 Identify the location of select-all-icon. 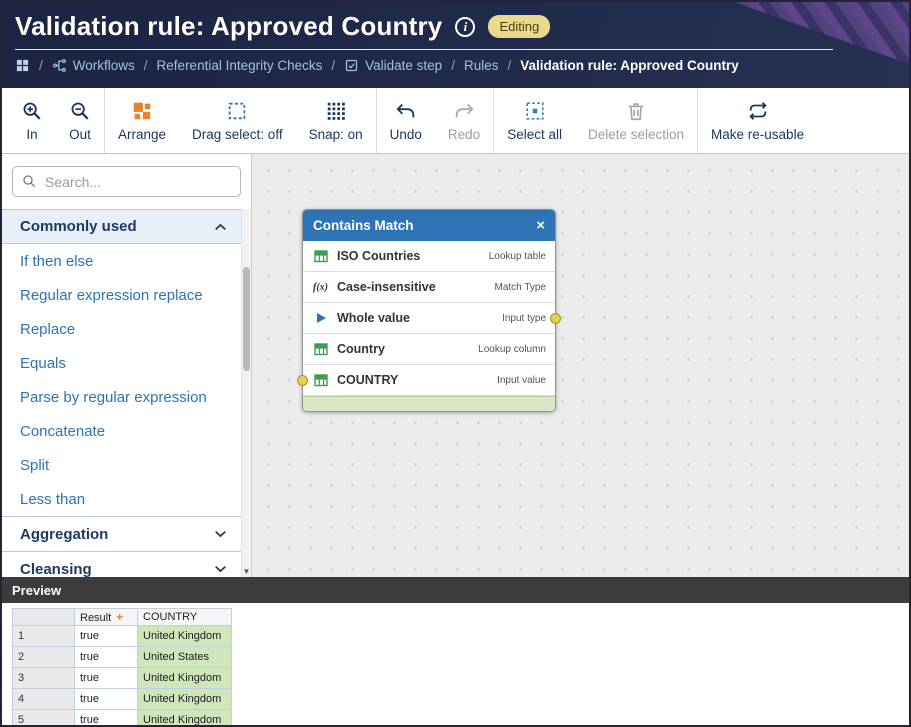
(535, 111).